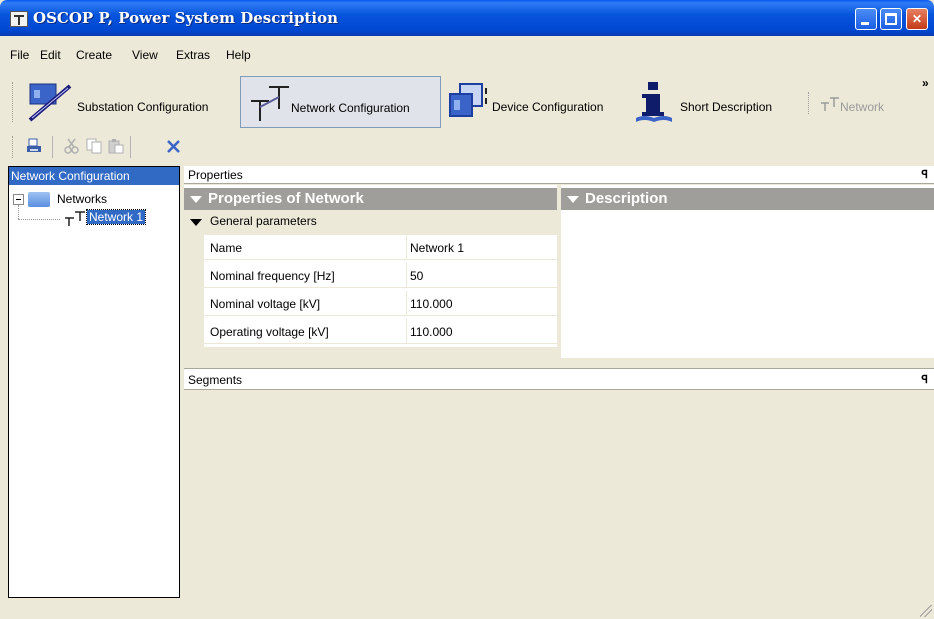 The height and width of the screenshot is (619, 934). Describe the element at coordinates (116, 217) in the screenshot. I see `tree-node-network-1: Network 1` at that location.